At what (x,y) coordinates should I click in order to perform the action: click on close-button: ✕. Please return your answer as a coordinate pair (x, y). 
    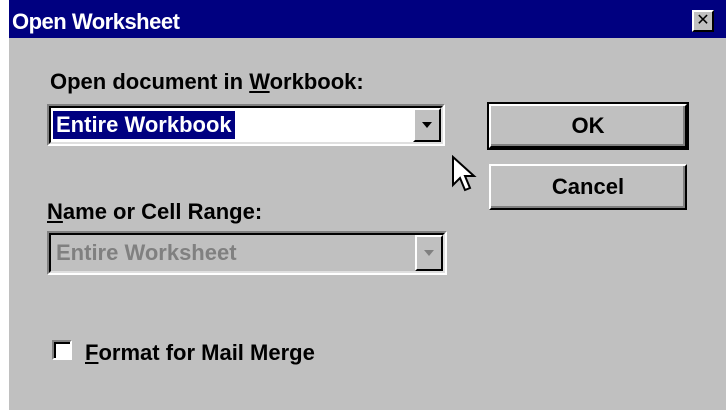
    Looking at the image, I should click on (703, 21).